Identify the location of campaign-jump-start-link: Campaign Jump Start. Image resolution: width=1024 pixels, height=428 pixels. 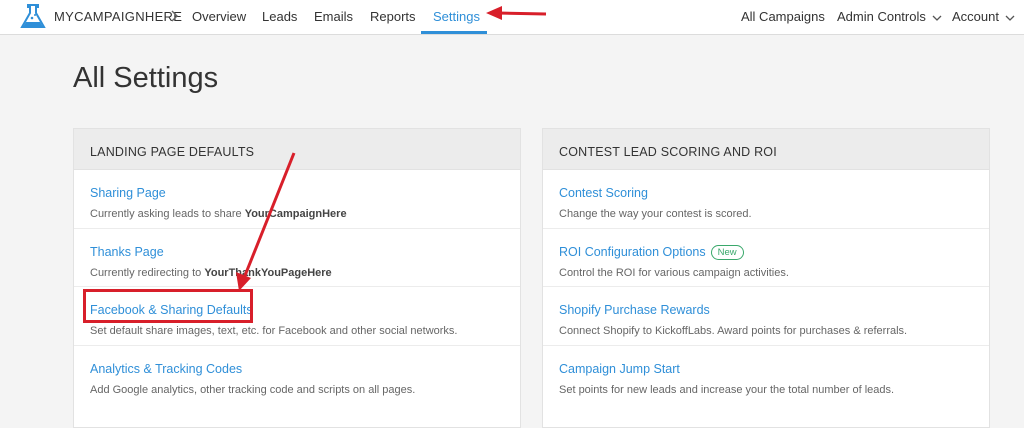
(619, 369).